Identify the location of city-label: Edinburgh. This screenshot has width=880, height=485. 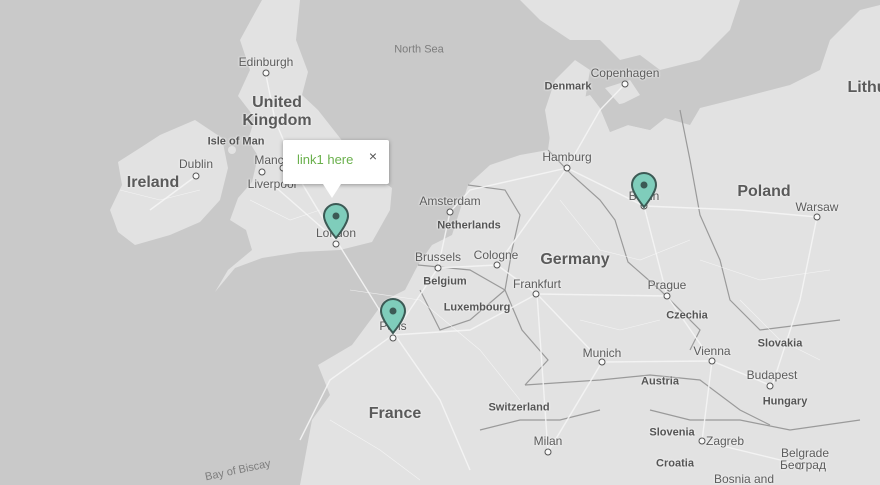
(266, 62).